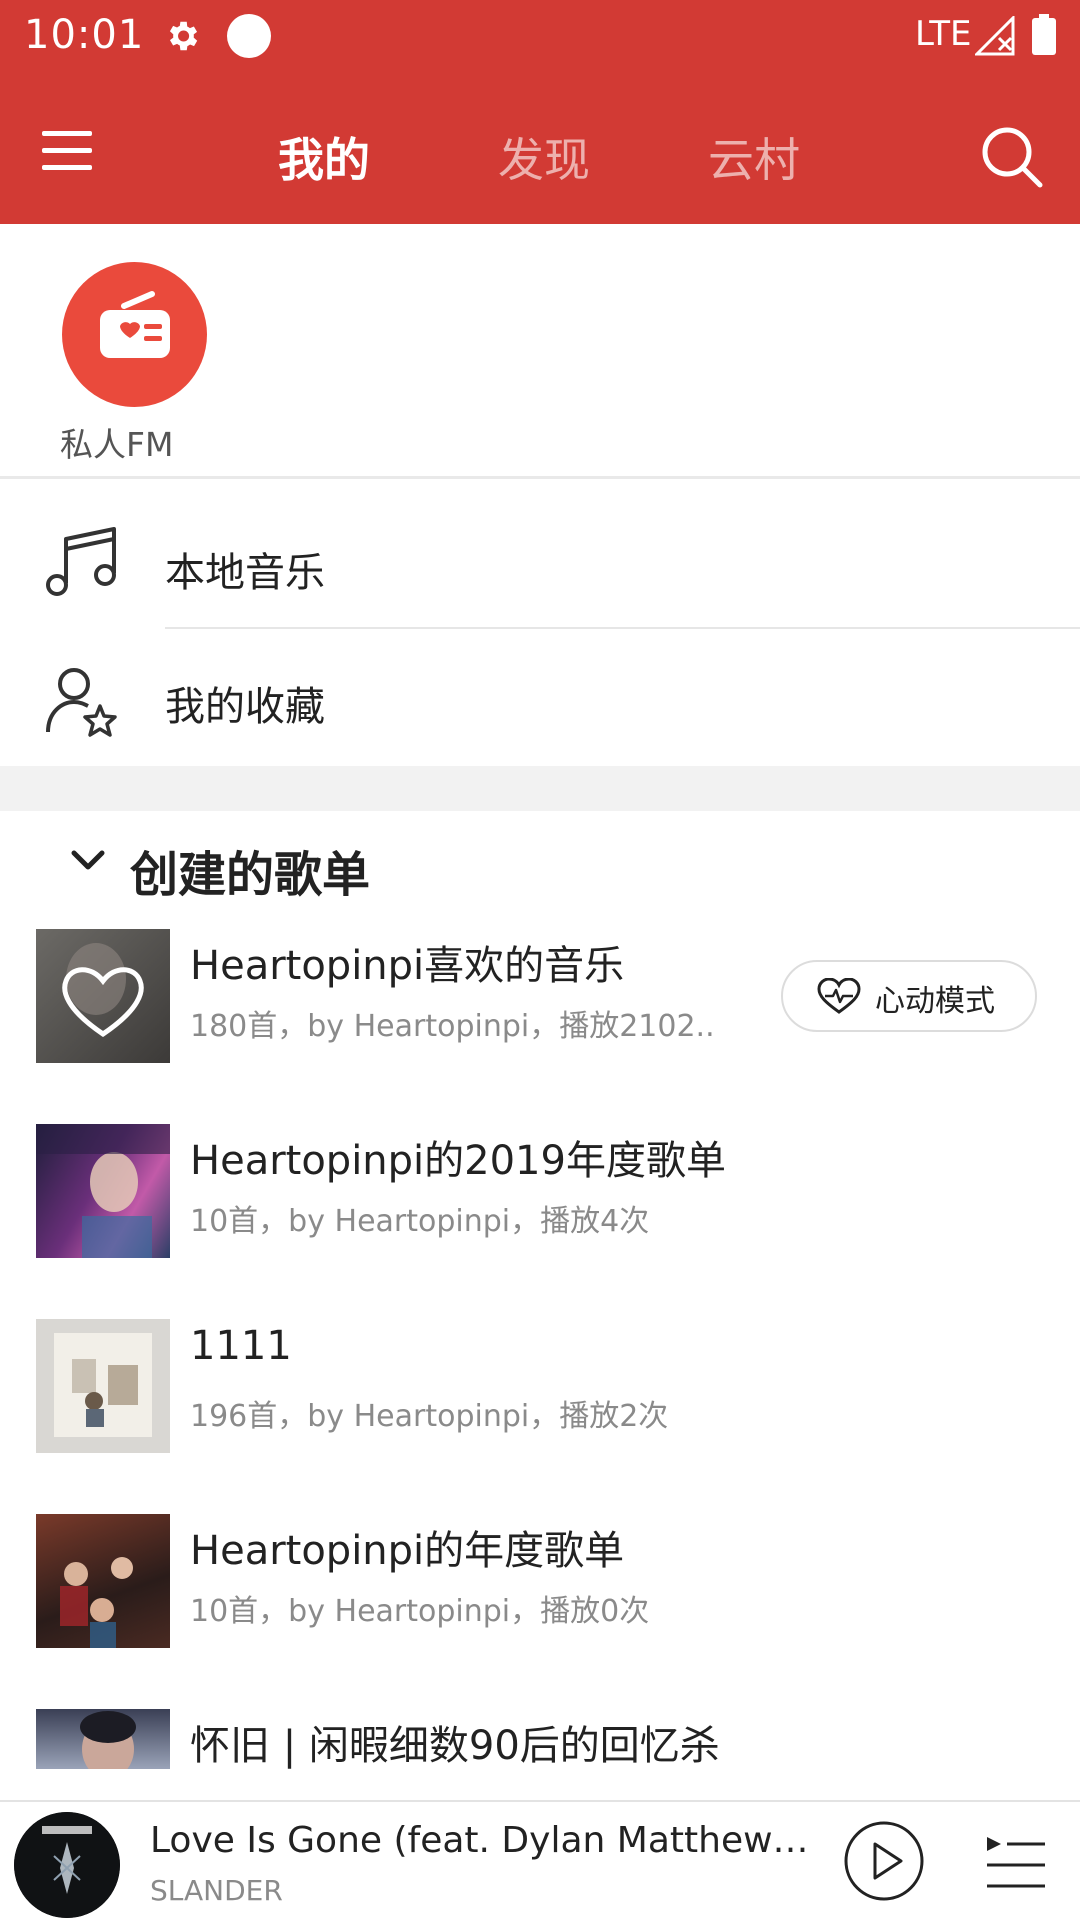 This screenshot has height=1922, width=1080. Describe the element at coordinates (455, 1746) in the screenshot. I see `playlist-title: 怀旧 | 闲暇细数90后的回忆杀` at that location.